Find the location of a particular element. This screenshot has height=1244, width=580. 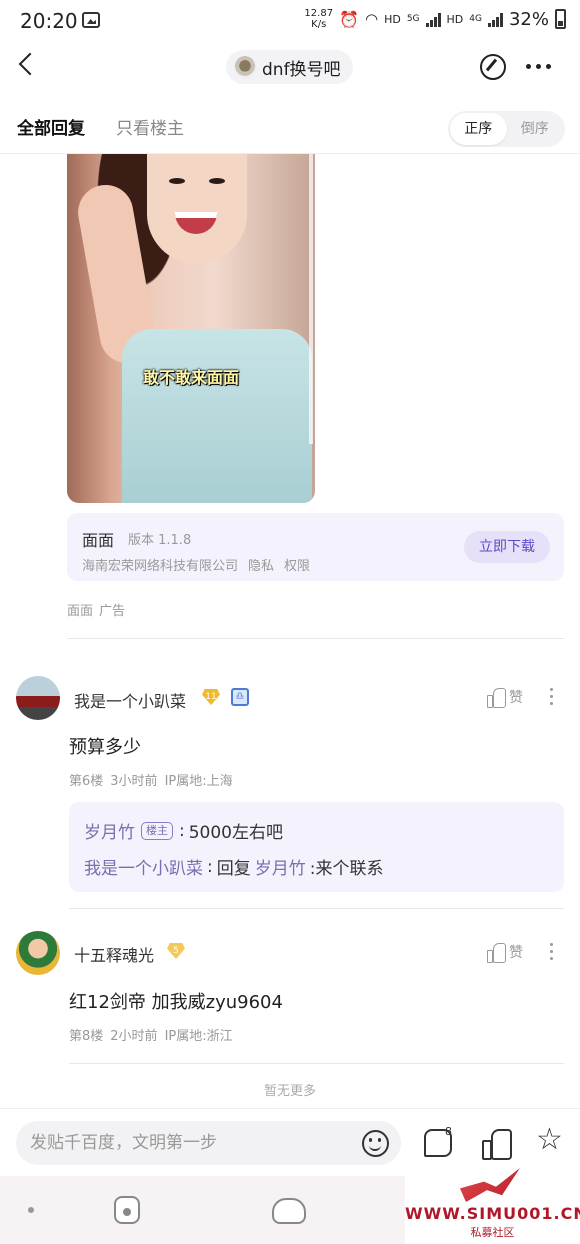

status-bar: 20:20 12.87 K/s ⏰ ◠ HD 5G HD 4G 32% is located at coordinates (290, 22).